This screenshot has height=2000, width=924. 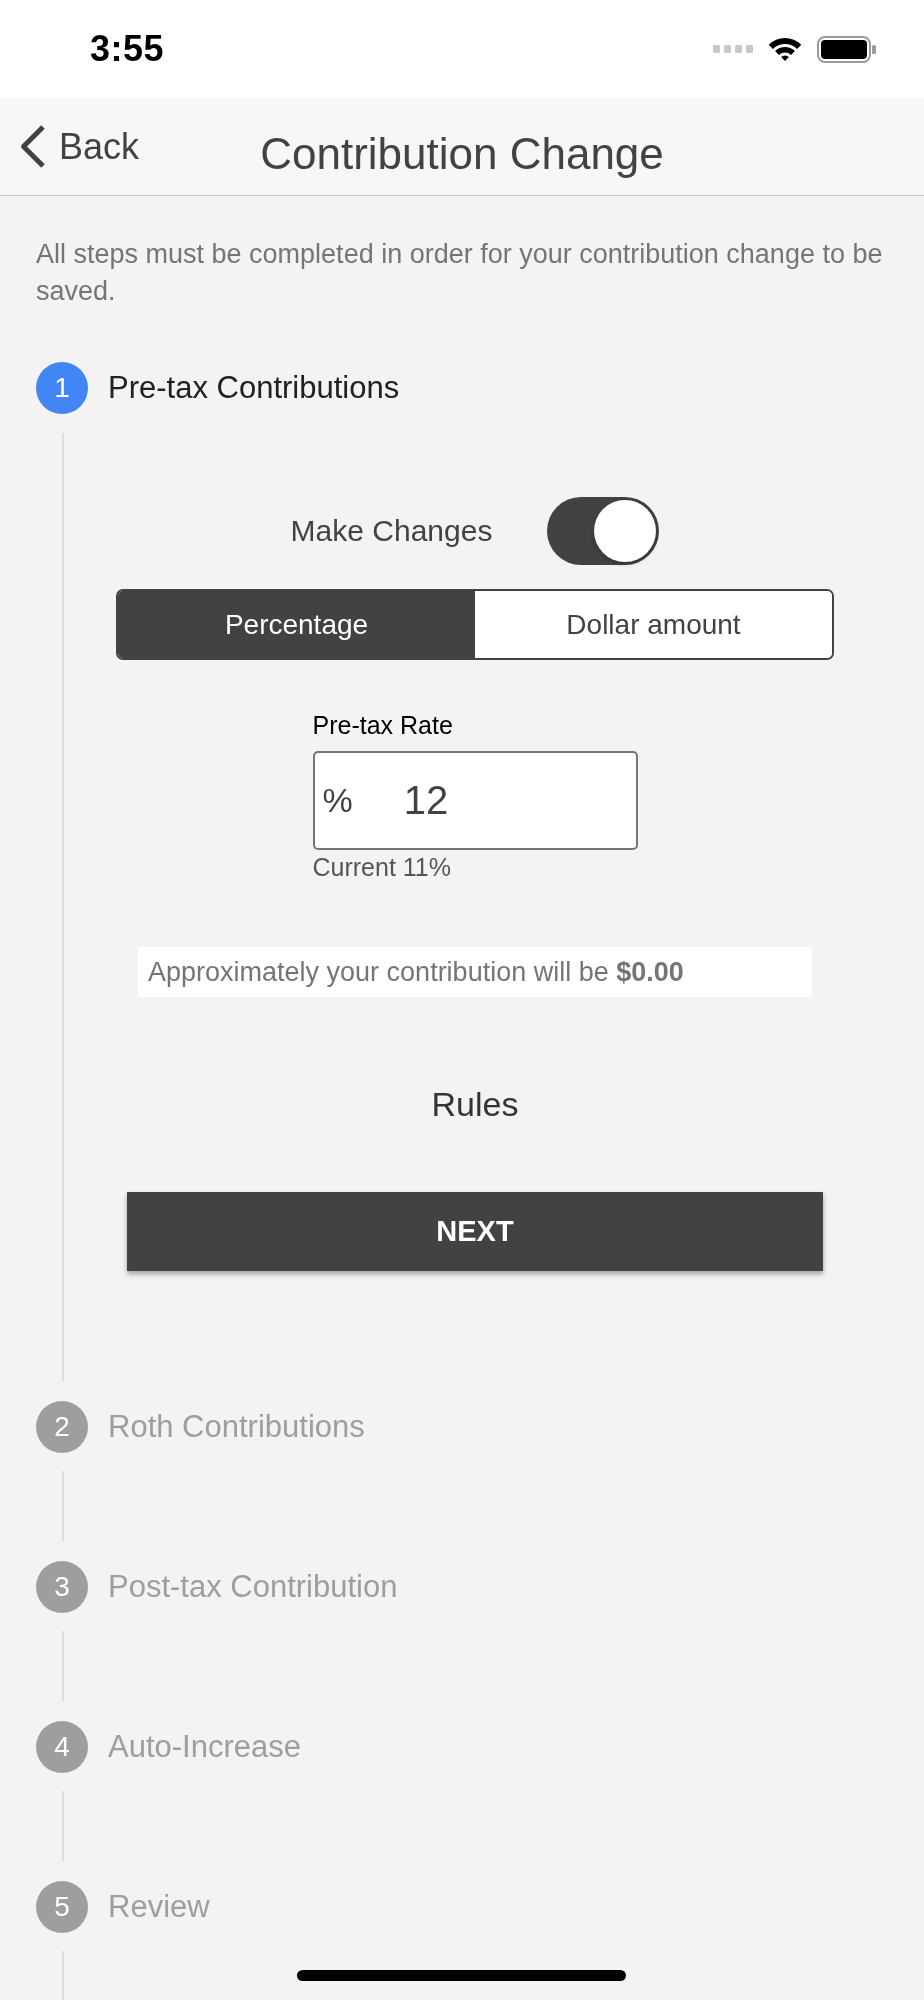 What do you see at coordinates (493, 800) in the screenshot?
I see `rate-input: 12` at bounding box center [493, 800].